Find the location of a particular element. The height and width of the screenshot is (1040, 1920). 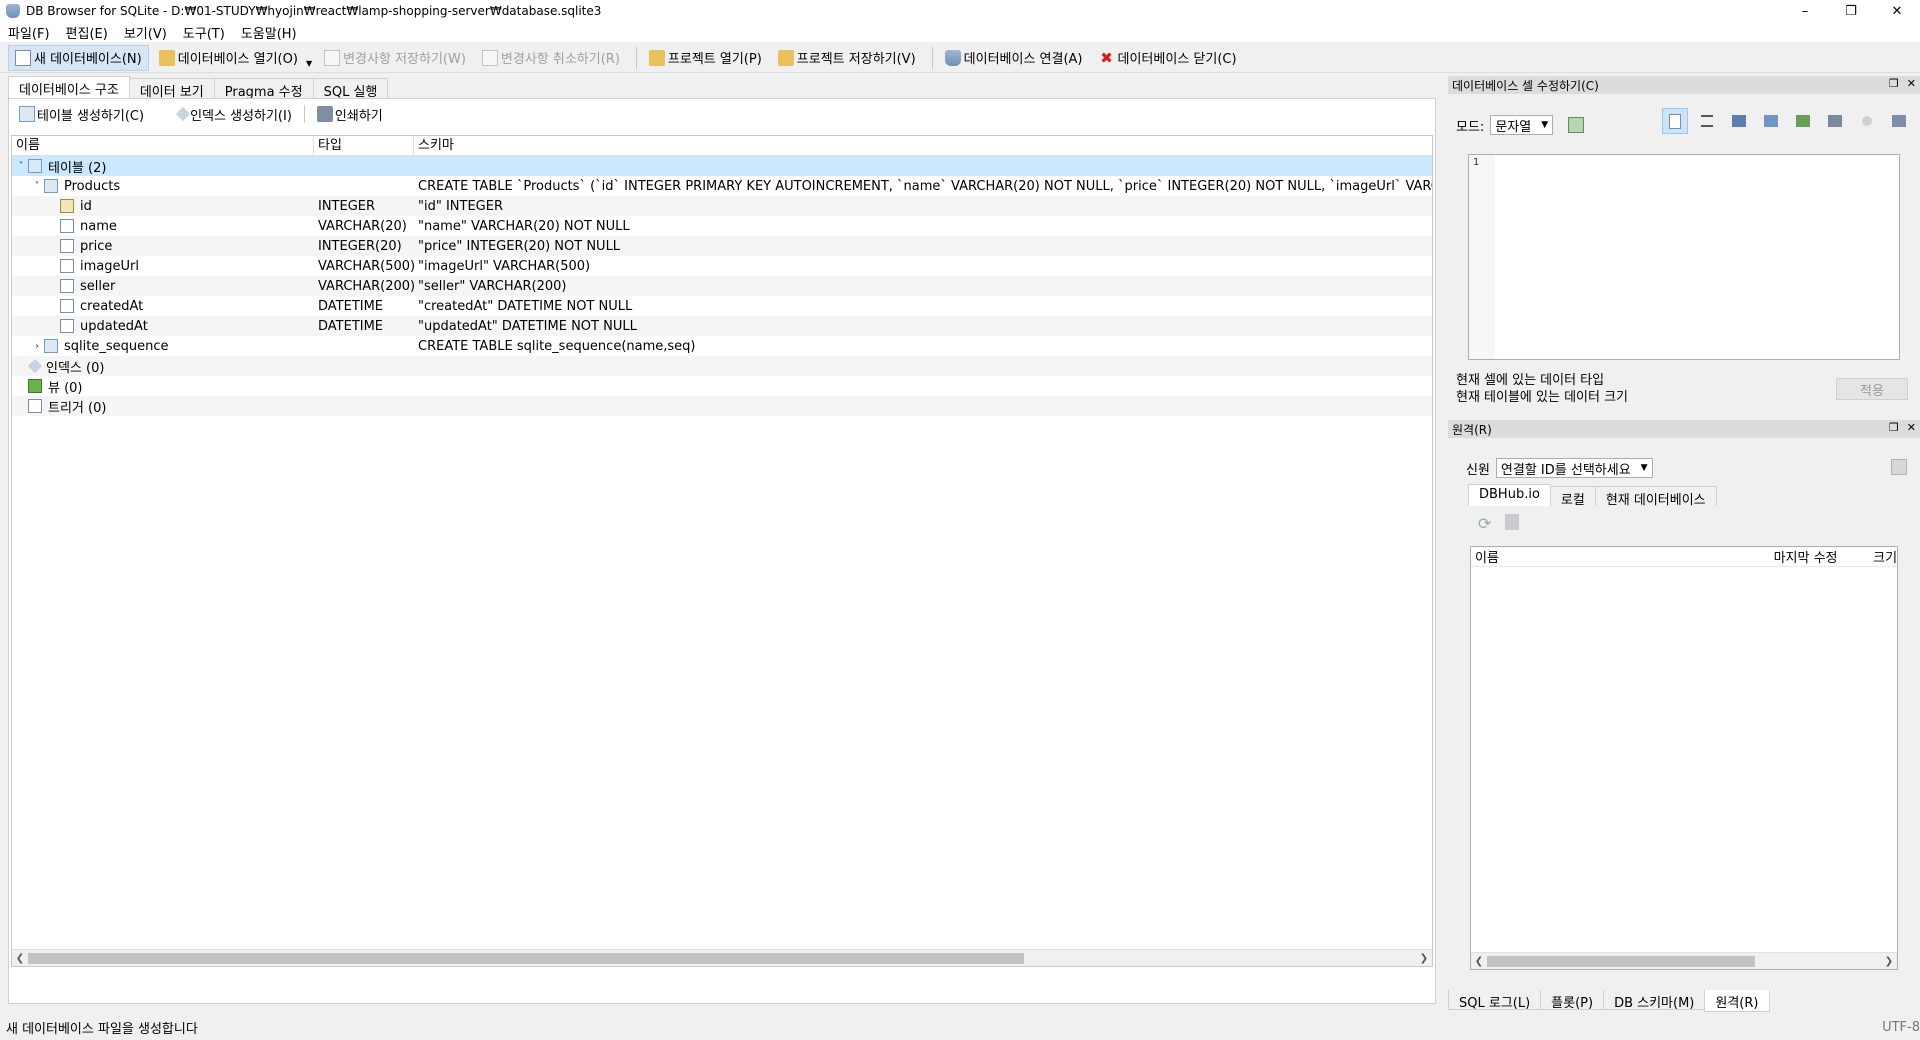

remote-title-bar: 원격(R) ❐ ✕ is located at coordinates (1684, 429).